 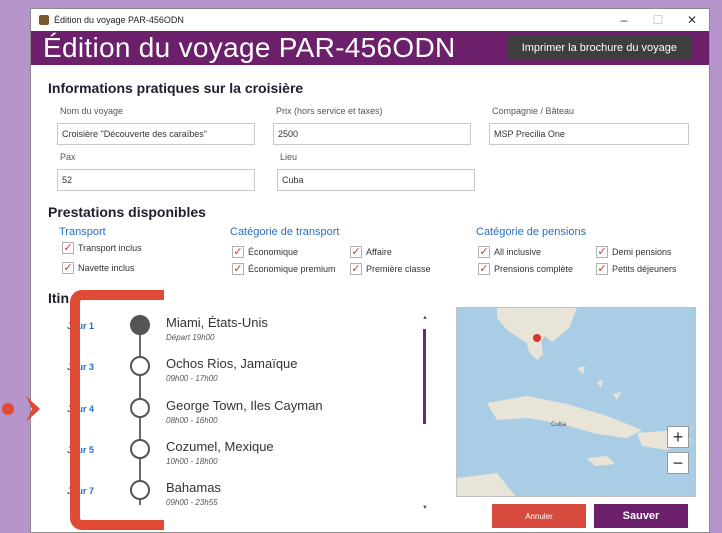 What do you see at coordinates (98, 268) in the screenshot?
I see `shuttle-included-checkbox: ✓ Navette inclus` at bounding box center [98, 268].